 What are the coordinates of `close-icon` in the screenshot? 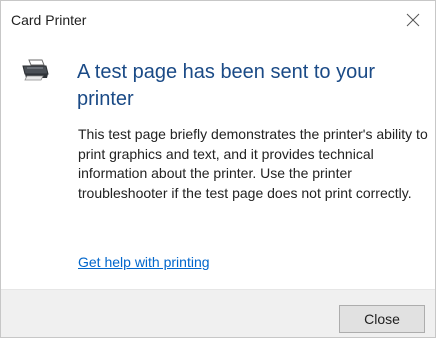 It's located at (413, 20).